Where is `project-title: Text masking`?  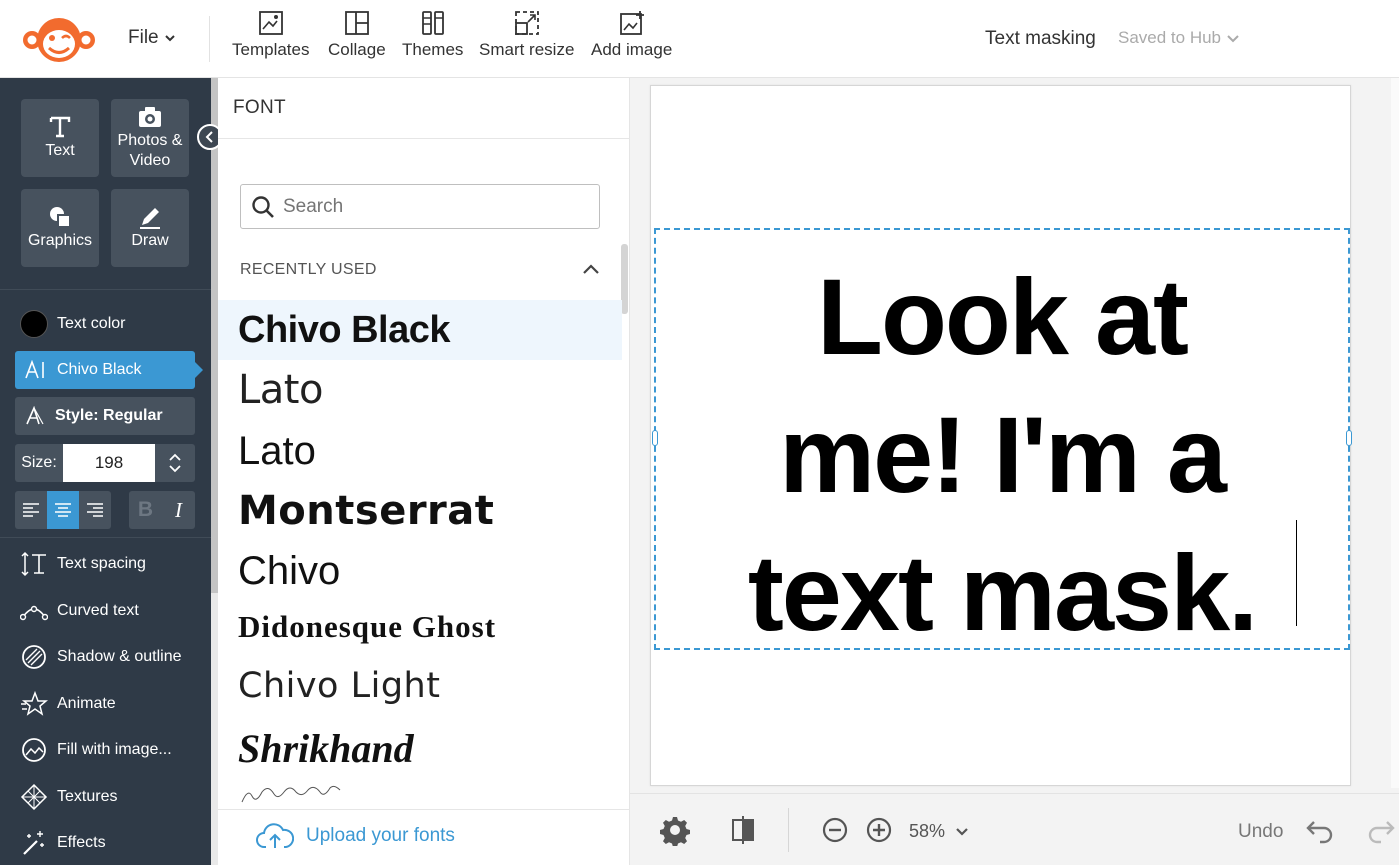
project-title: Text masking is located at coordinates (1040, 39).